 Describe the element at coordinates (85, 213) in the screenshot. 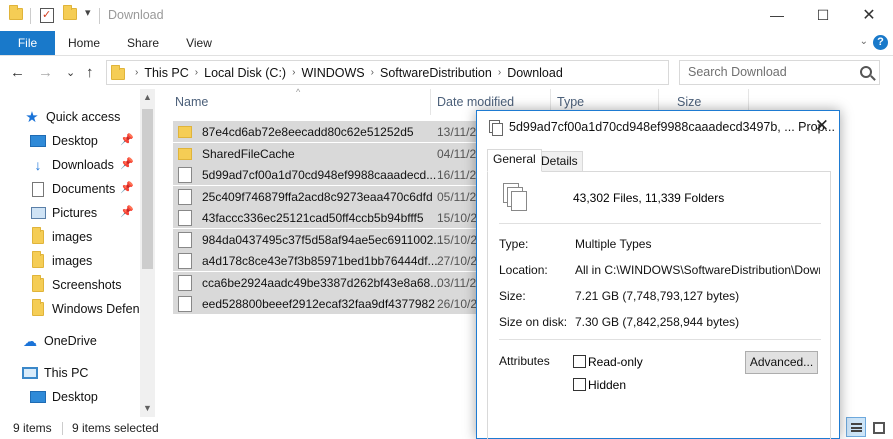

I see `nav-item-pictures: Pictures 📌` at that location.